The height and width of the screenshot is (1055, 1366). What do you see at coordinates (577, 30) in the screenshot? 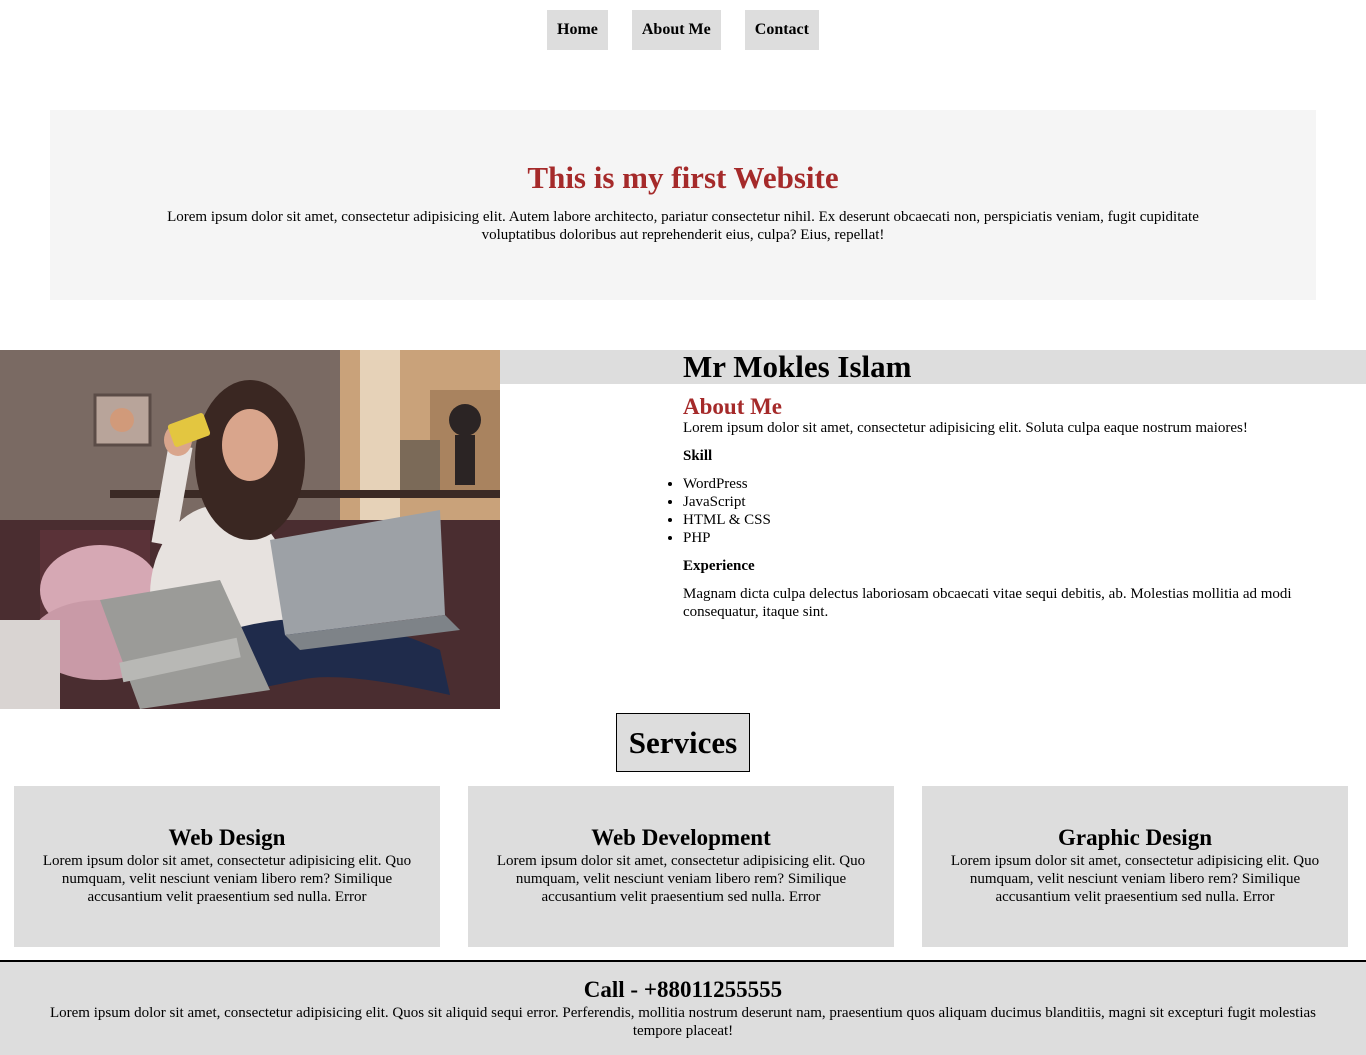
I see `nav-home-link: Home` at bounding box center [577, 30].